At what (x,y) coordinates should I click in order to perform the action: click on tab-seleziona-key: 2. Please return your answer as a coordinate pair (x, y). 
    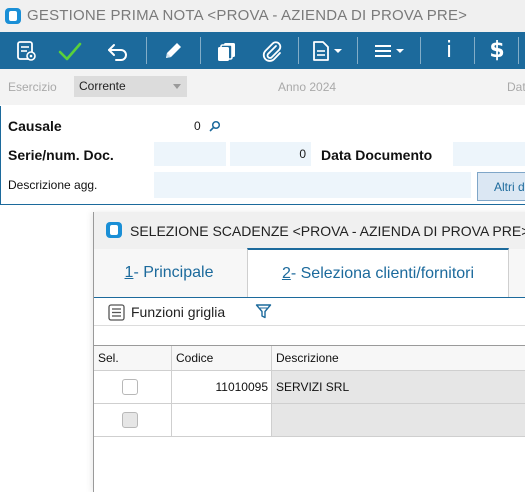
    Looking at the image, I should click on (286, 273).